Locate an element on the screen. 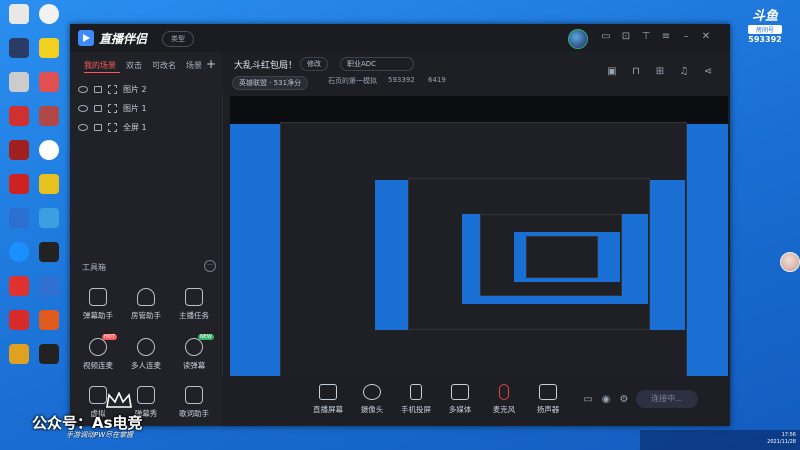 The height and width of the screenshot is (450, 800). clock-time: 17:56 is located at coordinates (788, 435).